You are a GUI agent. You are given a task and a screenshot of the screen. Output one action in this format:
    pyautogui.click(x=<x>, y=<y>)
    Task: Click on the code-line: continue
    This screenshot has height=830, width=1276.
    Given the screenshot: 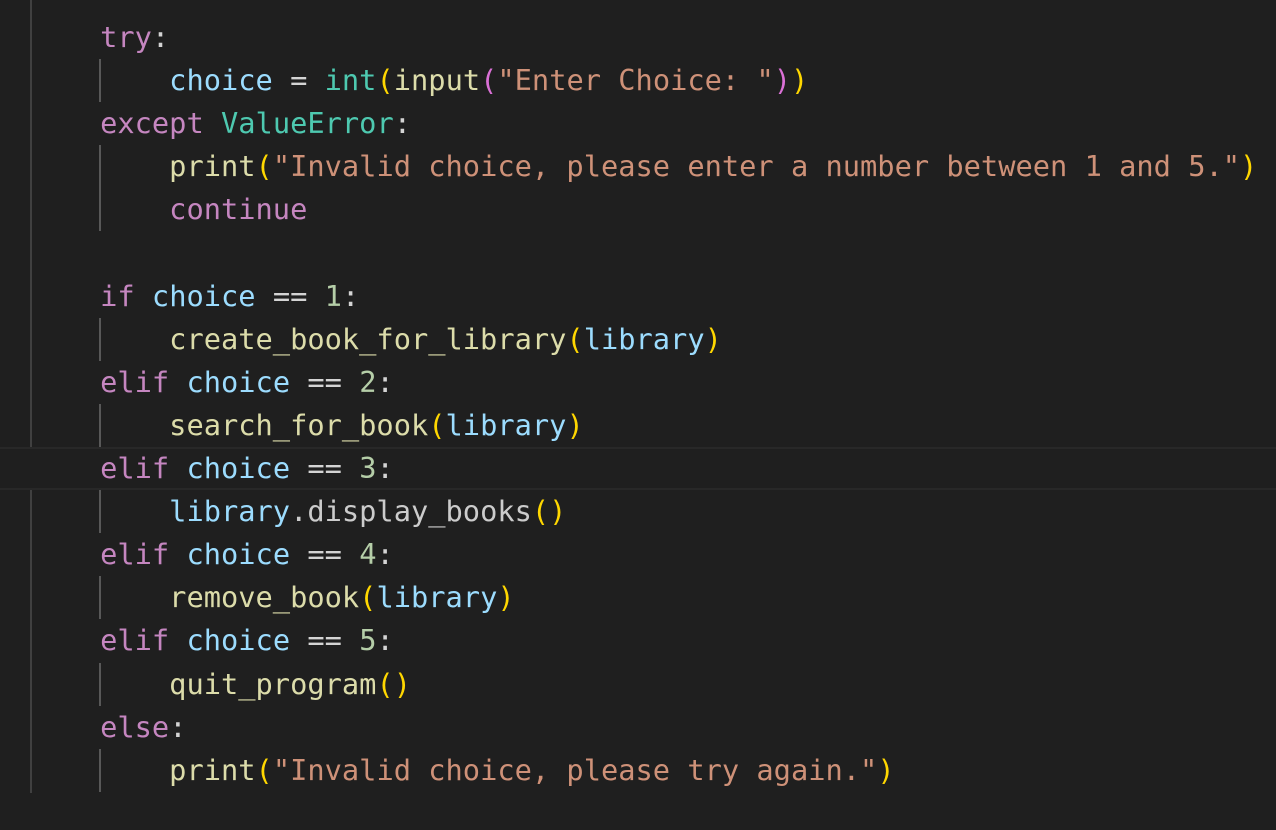 What is the action you would take?
    pyautogui.click(x=638, y=210)
    